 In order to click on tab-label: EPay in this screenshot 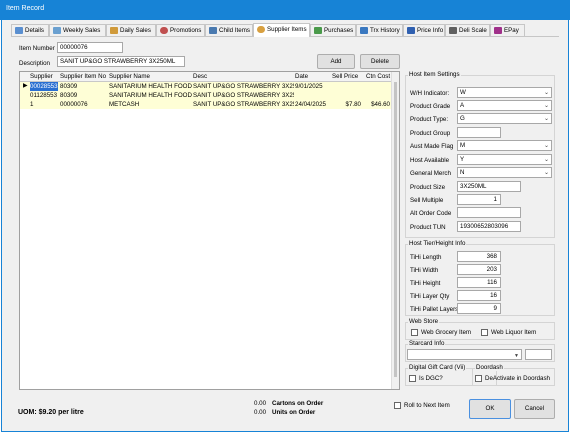, I will do `click(511, 30)`.